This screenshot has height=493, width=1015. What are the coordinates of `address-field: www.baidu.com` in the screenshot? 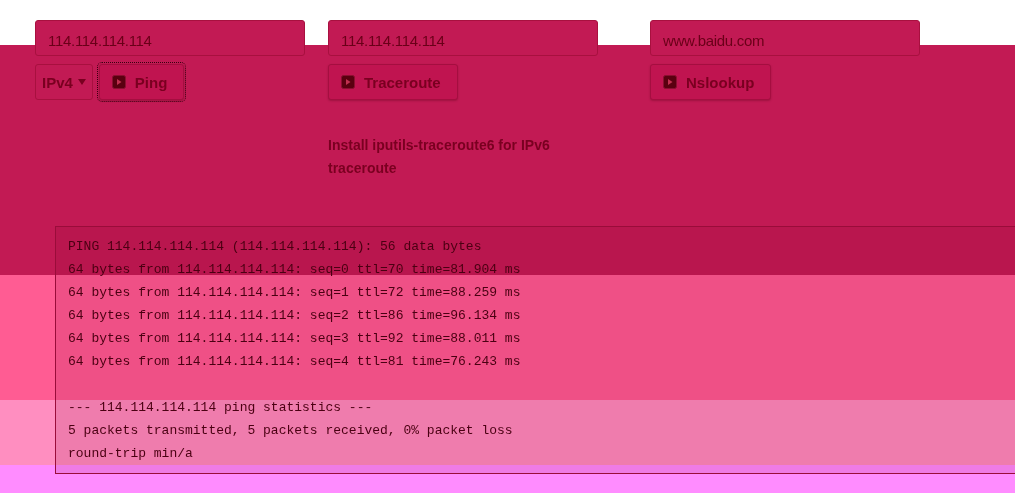 It's located at (785, 38).